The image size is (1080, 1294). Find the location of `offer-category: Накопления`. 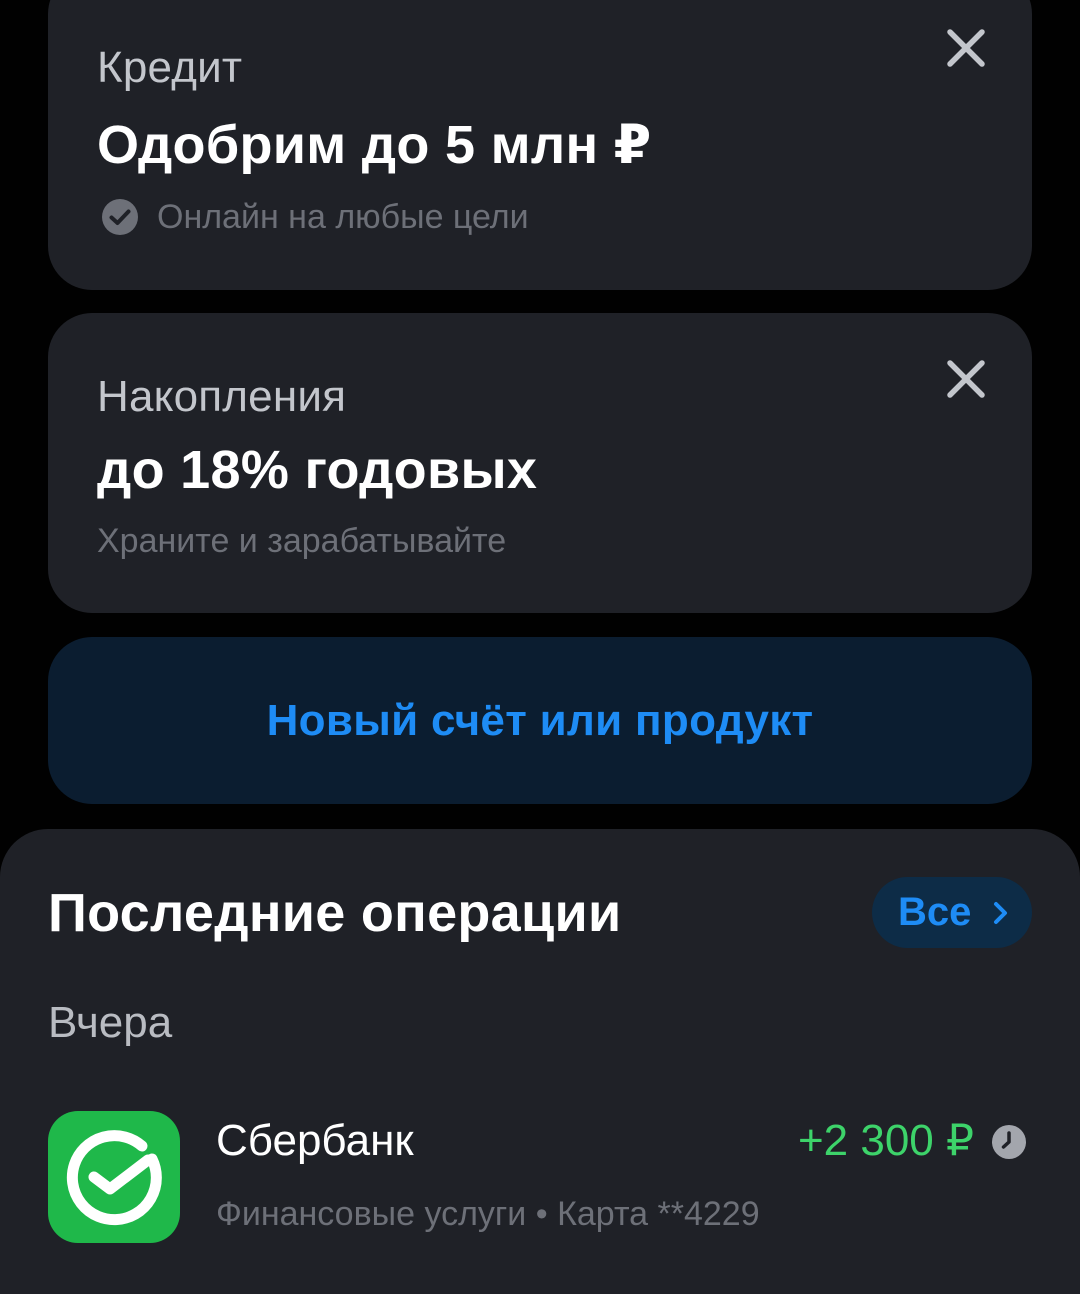

offer-category: Накопления is located at coordinates (222, 396).